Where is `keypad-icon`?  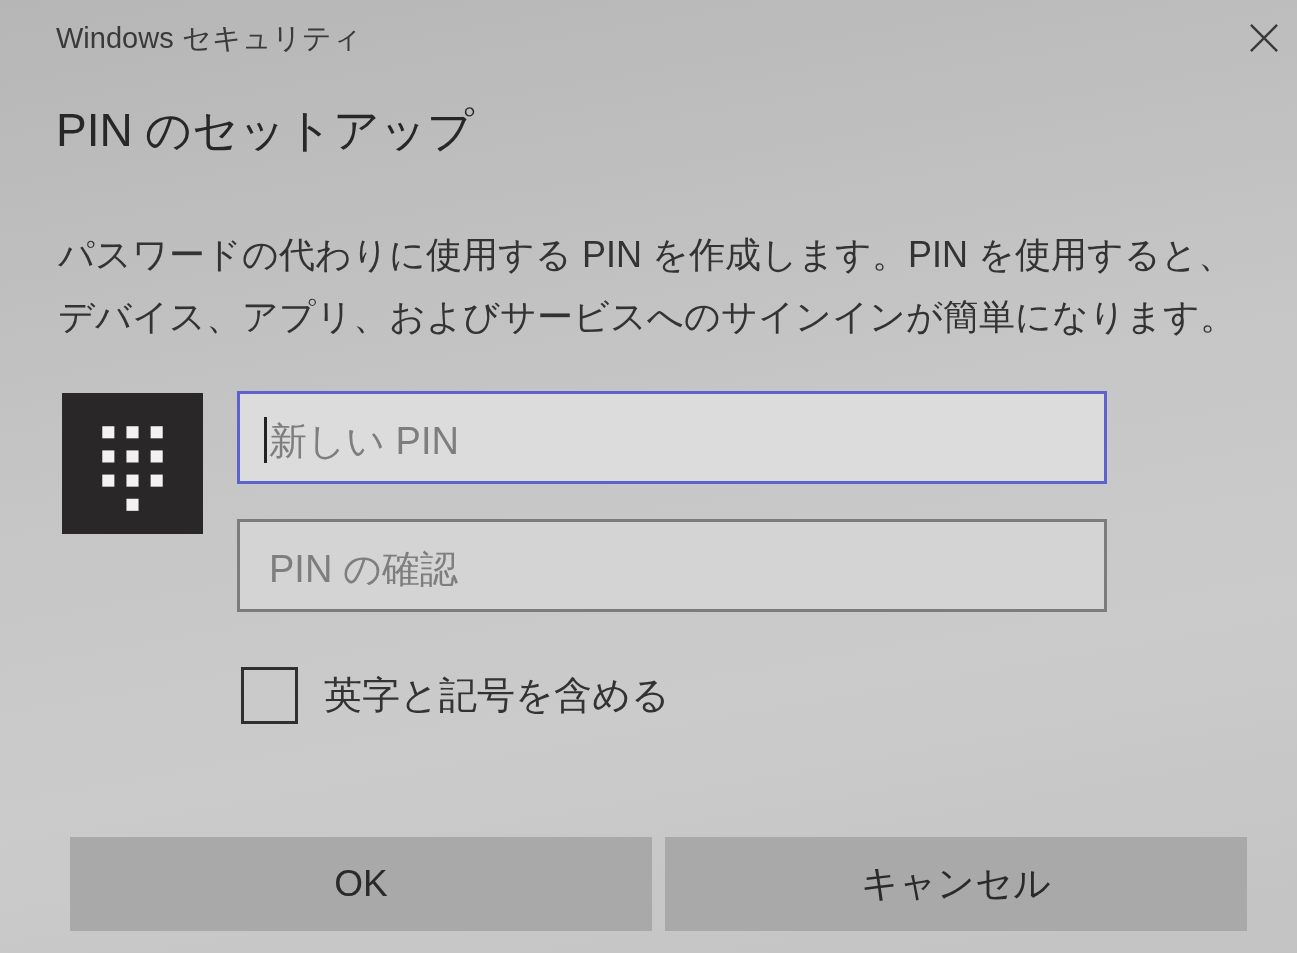
keypad-icon is located at coordinates (132, 463).